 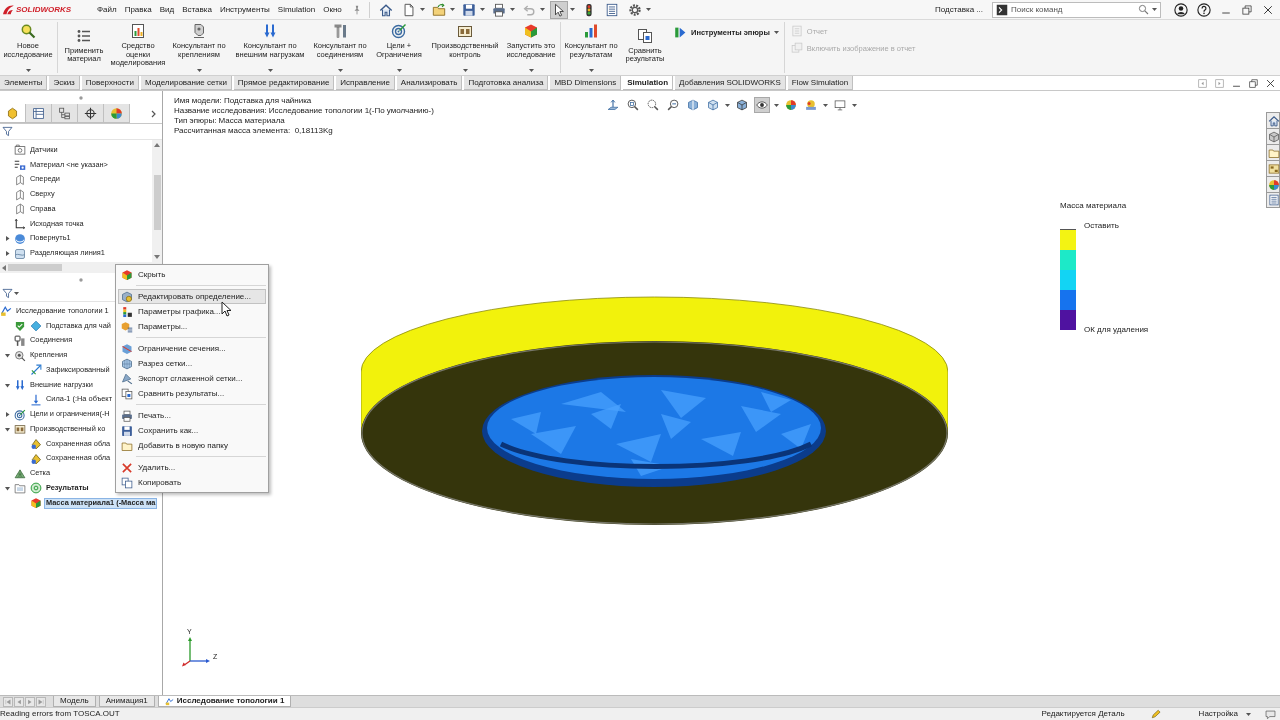 I want to click on ribbon-tab: MBD Dimensions, so click(x=586, y=83).